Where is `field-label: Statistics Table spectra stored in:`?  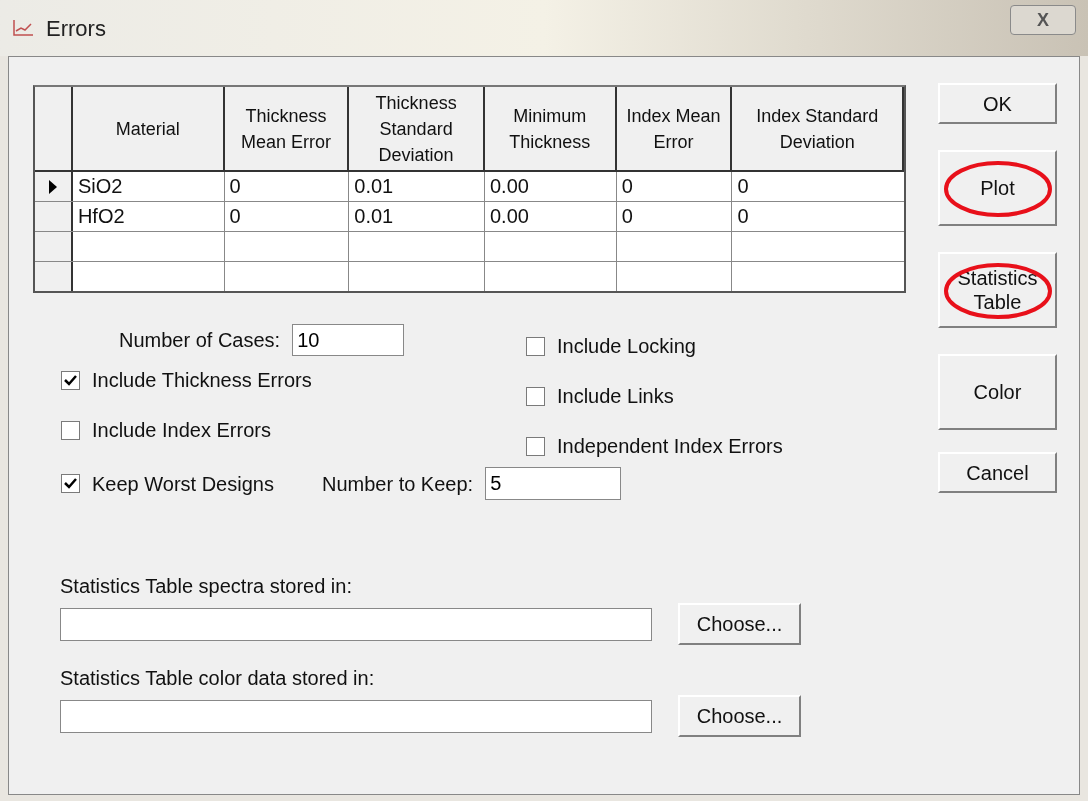
field-label: Statistics Table spectra stored in: is located at coordinates (206, 586).